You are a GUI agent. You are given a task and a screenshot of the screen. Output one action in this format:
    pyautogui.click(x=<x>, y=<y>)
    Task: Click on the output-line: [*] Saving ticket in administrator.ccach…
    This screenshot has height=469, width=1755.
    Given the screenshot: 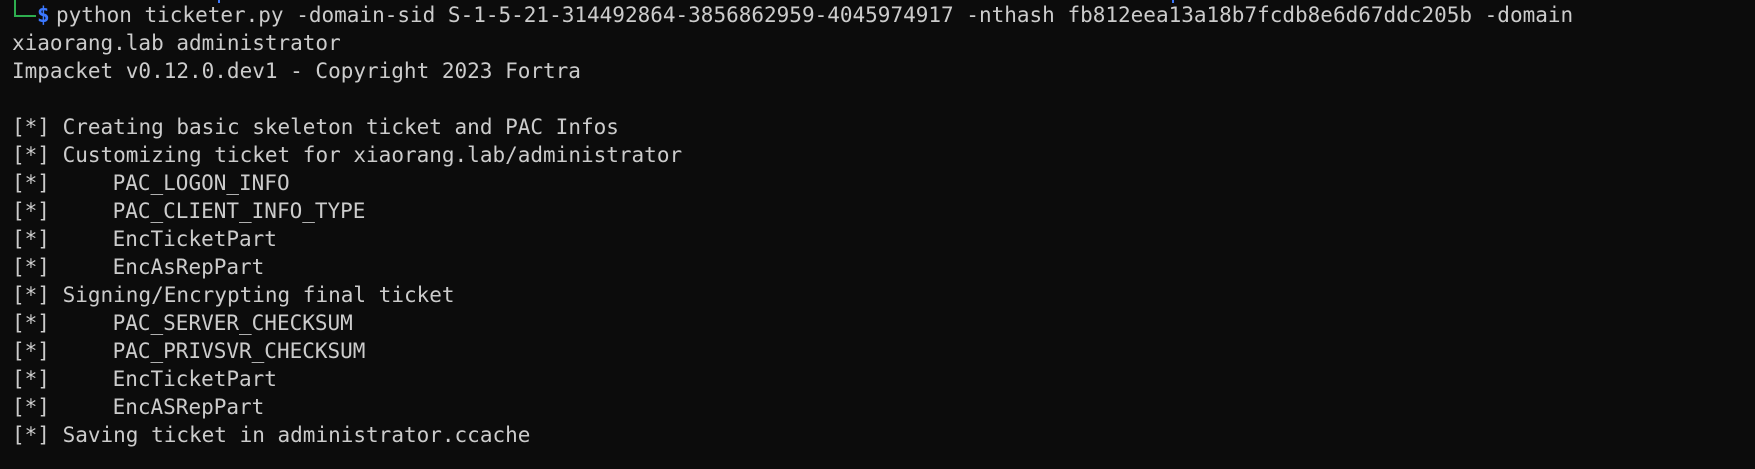 What is the action you would take?
    pyautogui.click(x=877, y=435)
    